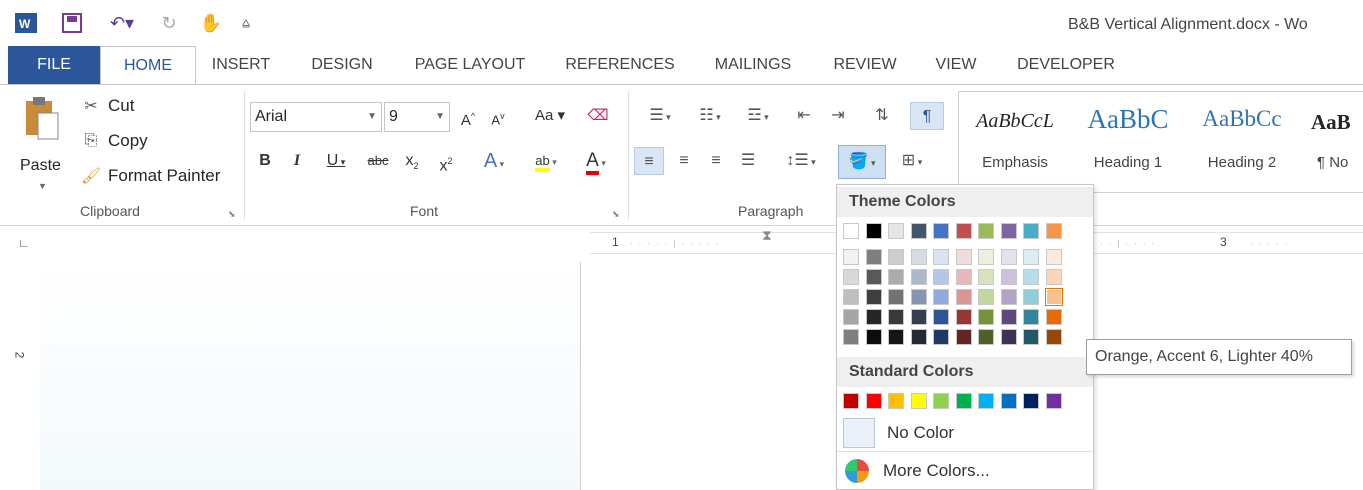  What do you see at coordinates (546, 161) in the screenshot?
I see `highlight-color-button: ab ▾` at bounding box center [546, 161].